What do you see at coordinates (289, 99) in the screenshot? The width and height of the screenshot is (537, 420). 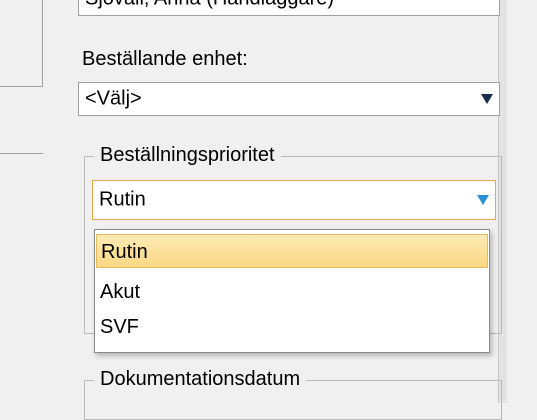 I see `bestallande-enhet-combobox: <Välj>` at bounding box center [289, 99].